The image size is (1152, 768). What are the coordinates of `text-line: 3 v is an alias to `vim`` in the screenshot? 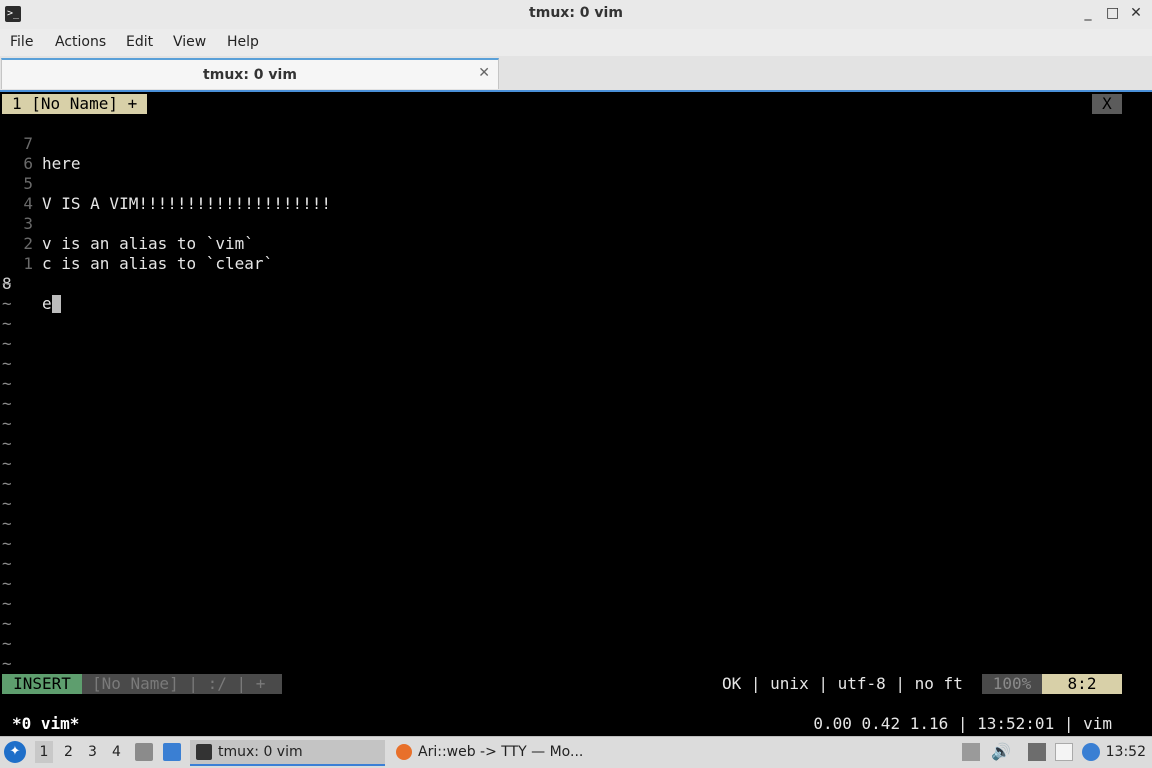 It's located at (576, 223).